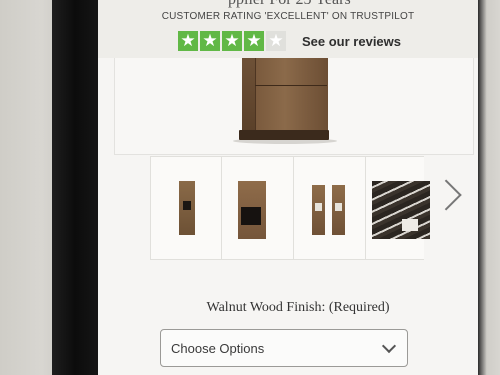 The image size is (500, 375). I want to click on required-tag: (Required), so click(359, 307).